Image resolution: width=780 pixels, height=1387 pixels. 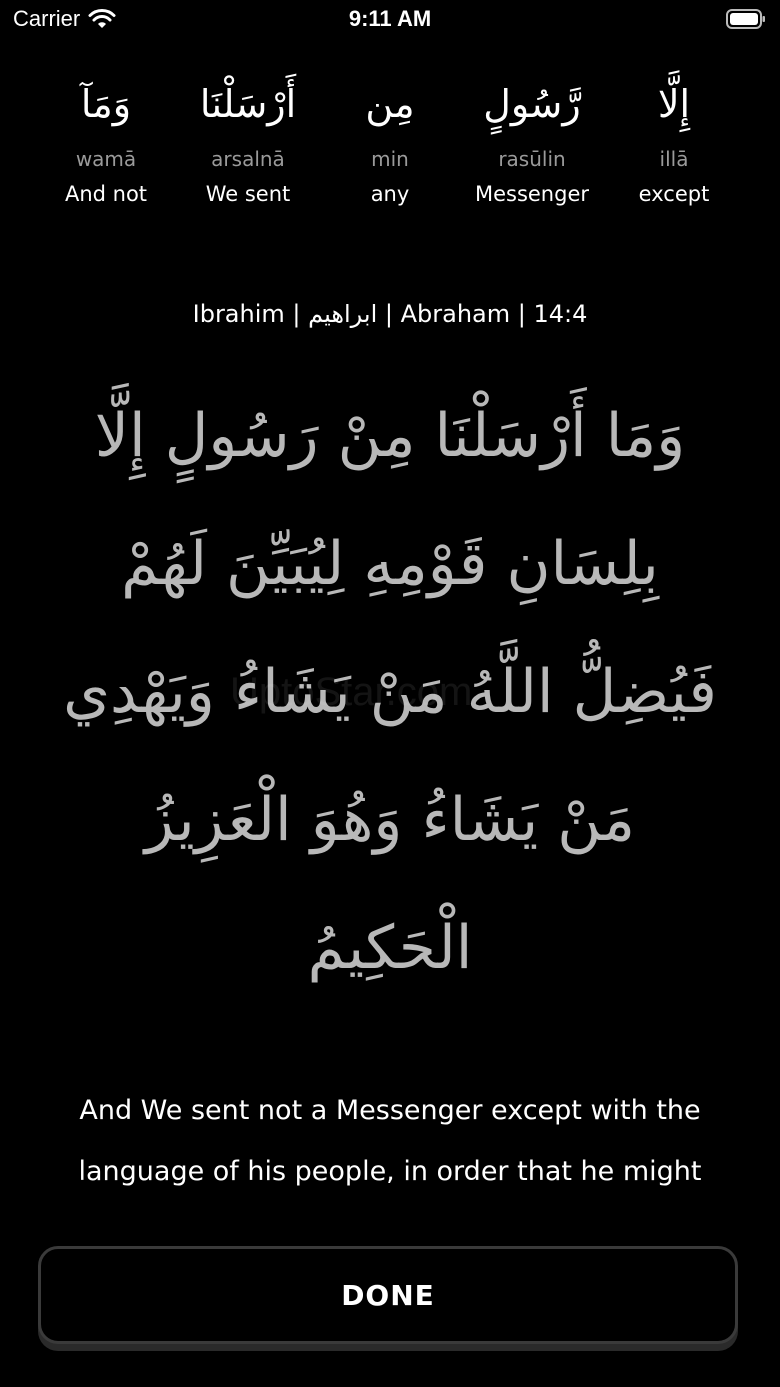 I want to click on word-english: And not, so click(x=106, y=194).